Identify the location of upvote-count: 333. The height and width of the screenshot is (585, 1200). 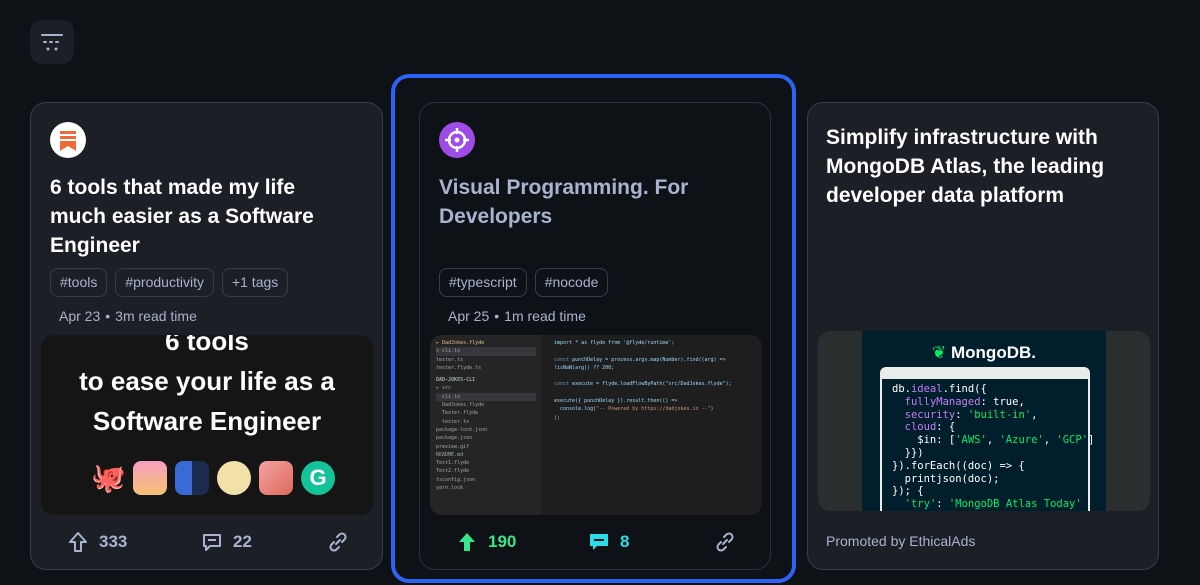
(113, 541).